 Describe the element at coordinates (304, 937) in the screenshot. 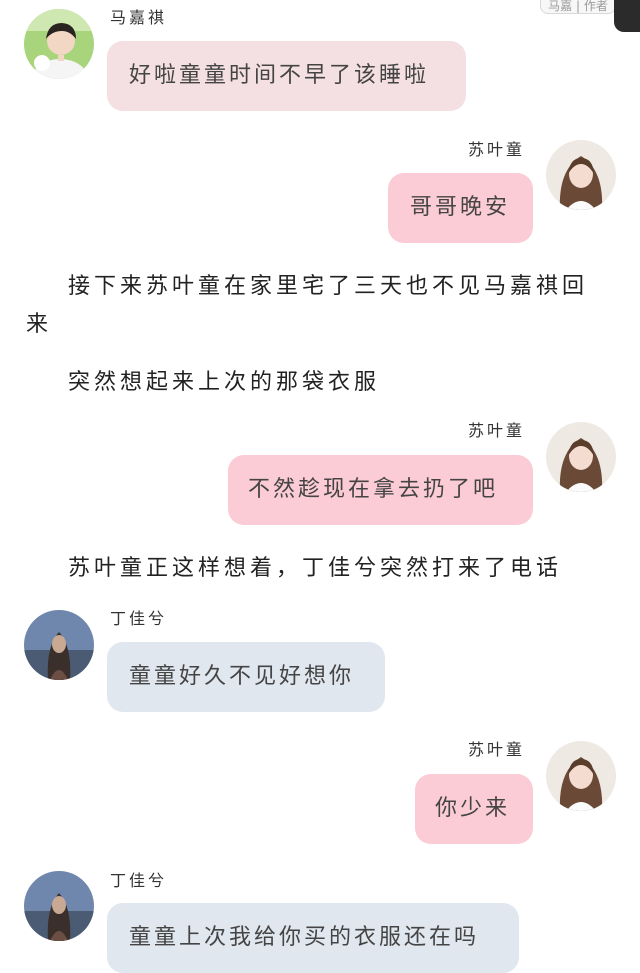

I see `message-text: 童童上次我给你买的衣服还在吗` at that location.